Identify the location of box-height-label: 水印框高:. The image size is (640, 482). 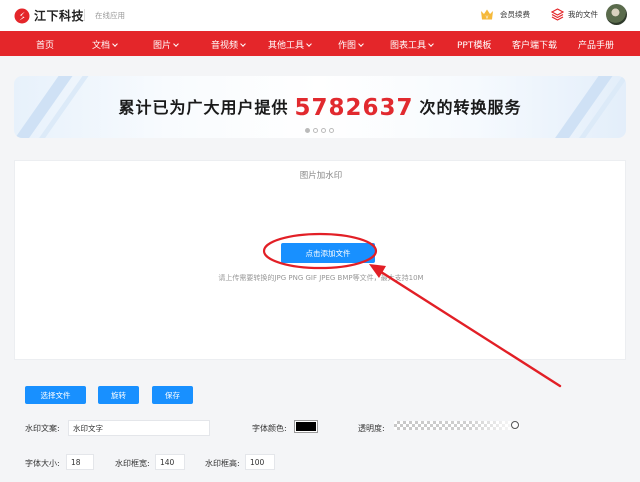
(222, 463).